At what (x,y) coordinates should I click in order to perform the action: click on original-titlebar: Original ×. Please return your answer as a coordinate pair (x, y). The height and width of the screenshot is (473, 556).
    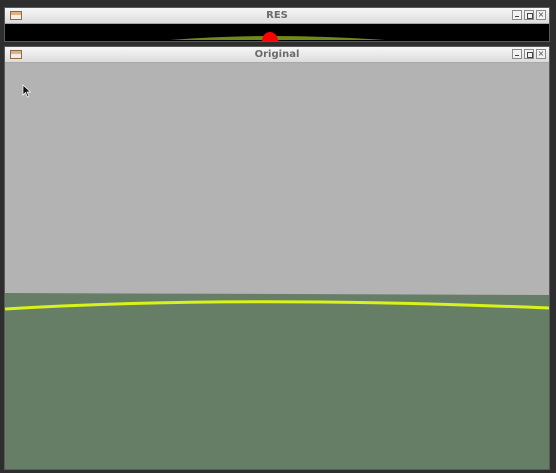
    Looking at the image, I should click on (277, 55).